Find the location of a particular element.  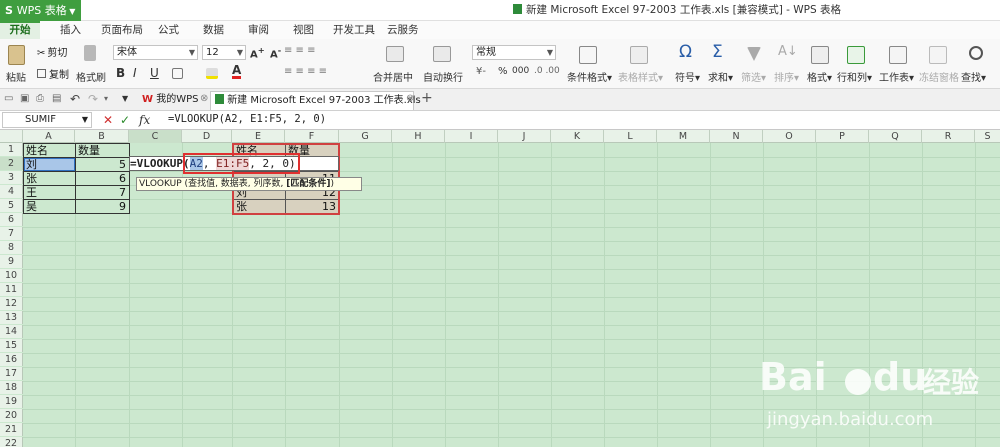

row-header: 16 is located at coordinates (11, 359).